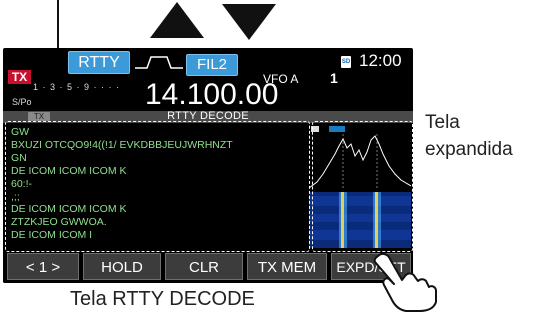 This screenshot has height=318, width=539. Describe the element at coordinates (442, 122) in the screenshot. I see `caption-expanded-line1: Tela` at that location.